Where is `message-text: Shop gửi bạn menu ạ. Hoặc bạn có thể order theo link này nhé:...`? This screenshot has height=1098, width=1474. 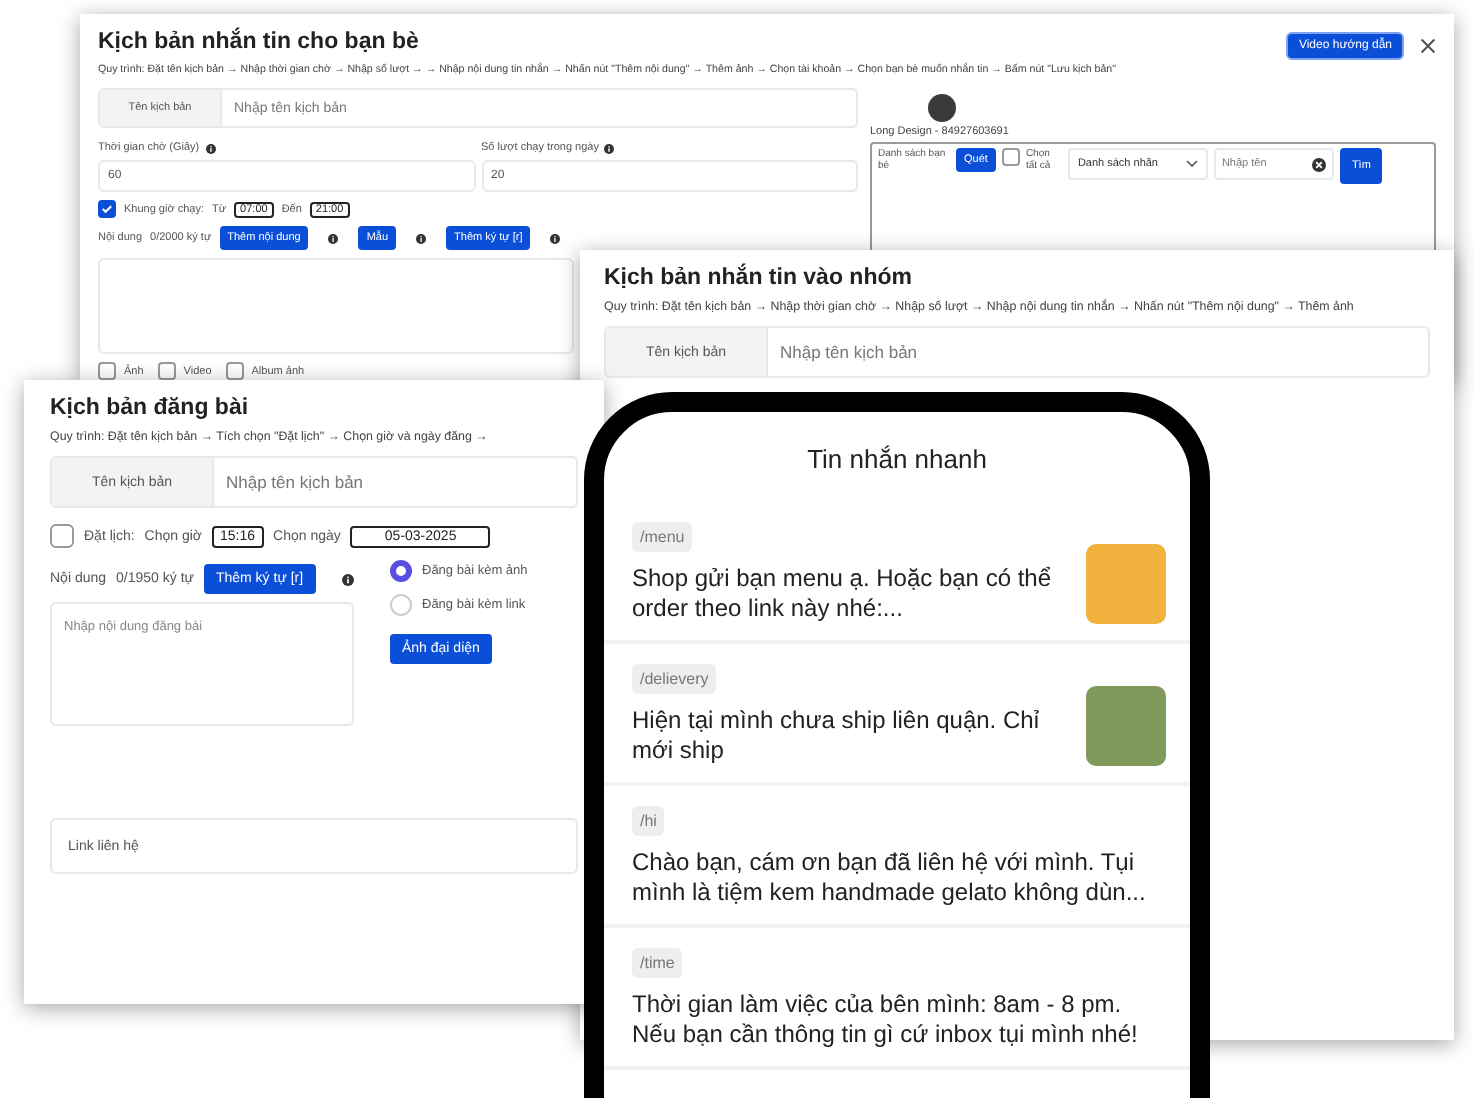
message-text: Shop gửi bạn menu ạ. Hoặc bạn có thể order theo link này nhé:... is located at coordinates (843, 594).